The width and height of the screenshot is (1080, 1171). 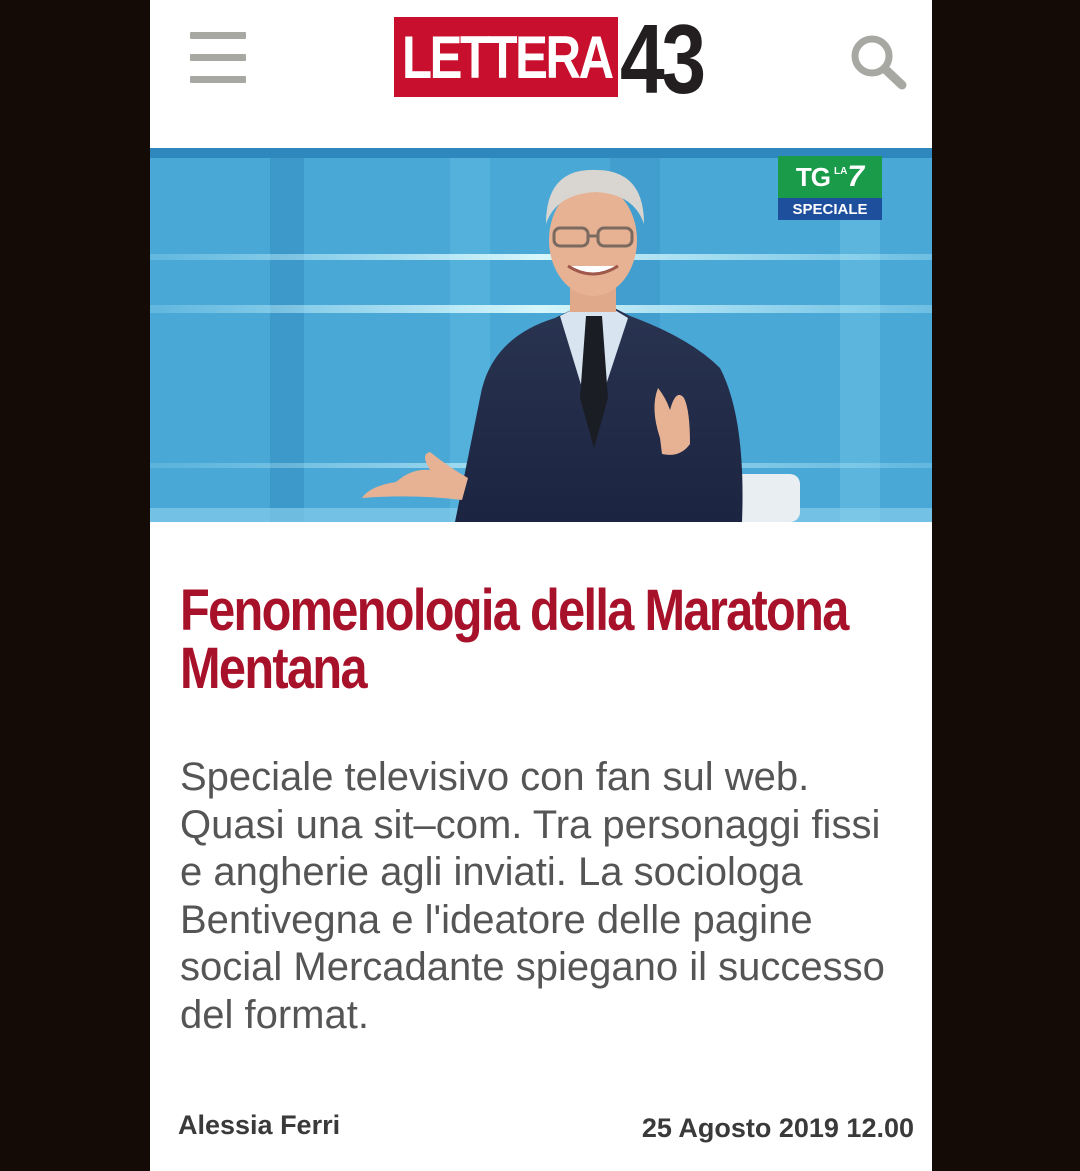 What do you see at coordinates (856, 176) in the screenshot?
I see `badge-seven: 7` at bounding box center [856, 176].